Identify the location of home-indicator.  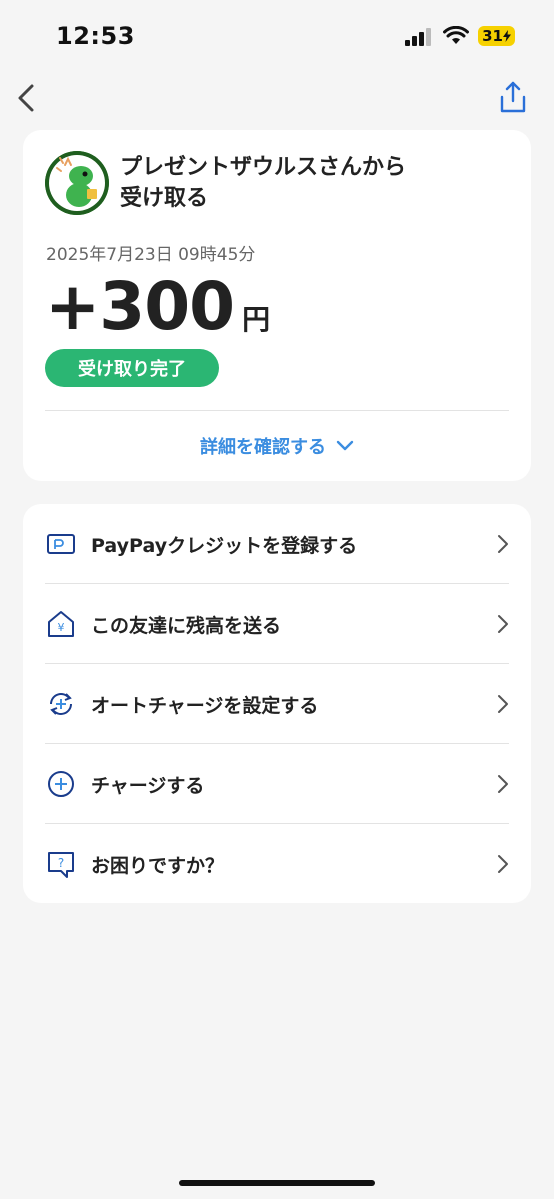
(277, 1183).